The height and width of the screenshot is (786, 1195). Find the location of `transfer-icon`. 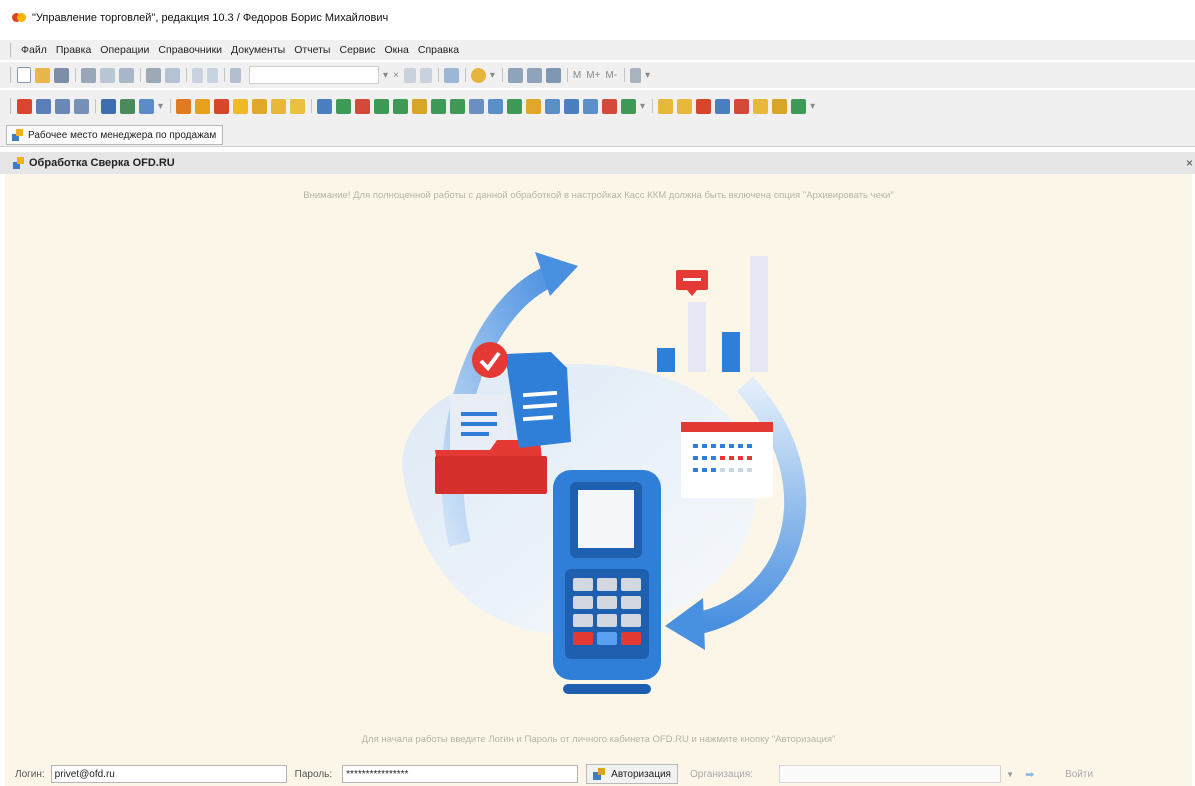

transfer-icon is located at coordinates (401, 106).